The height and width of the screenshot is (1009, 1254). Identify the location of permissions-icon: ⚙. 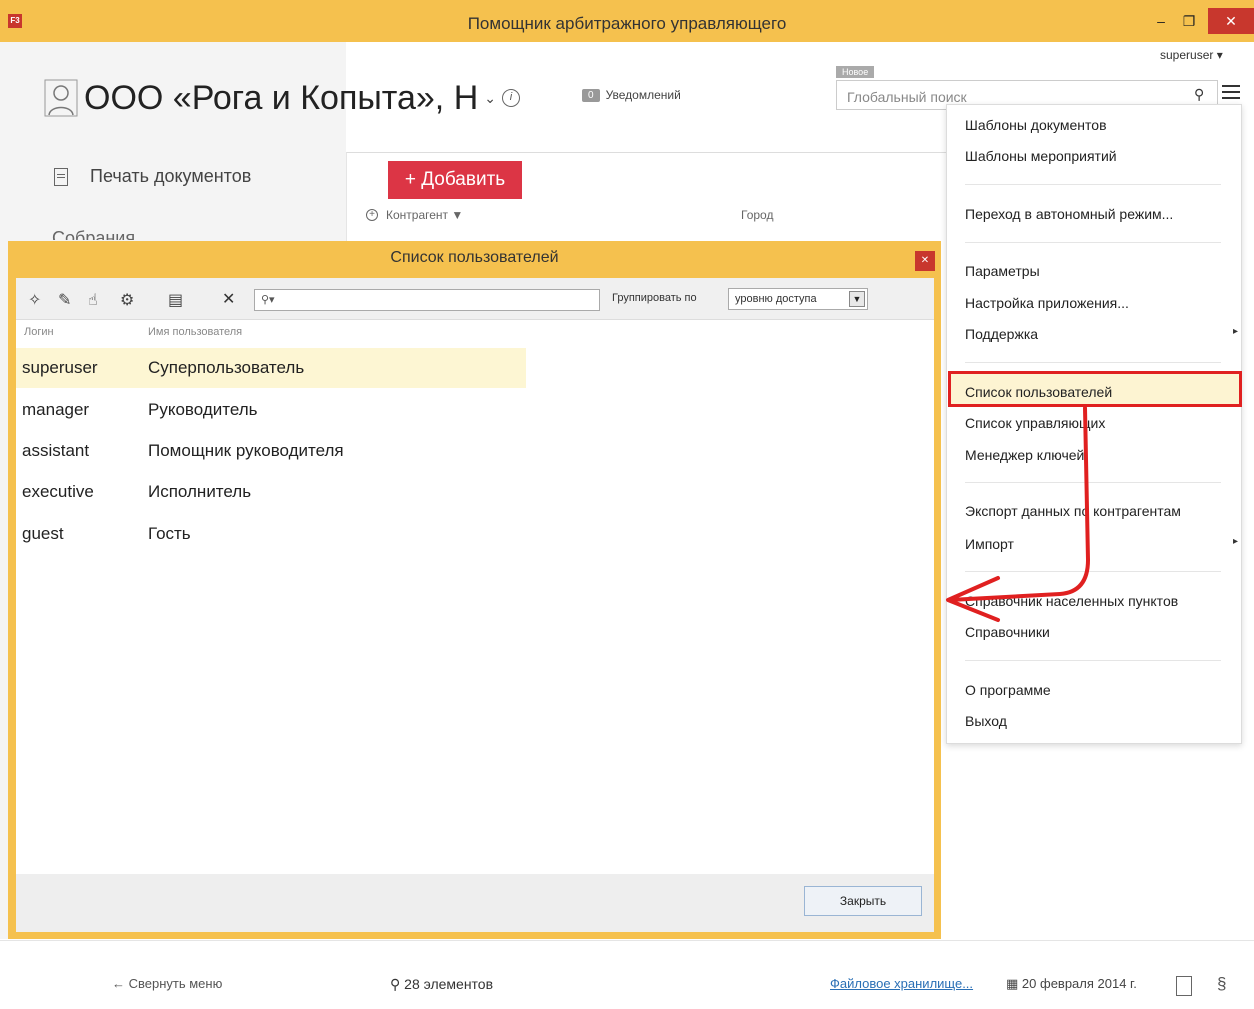
(127, 300).